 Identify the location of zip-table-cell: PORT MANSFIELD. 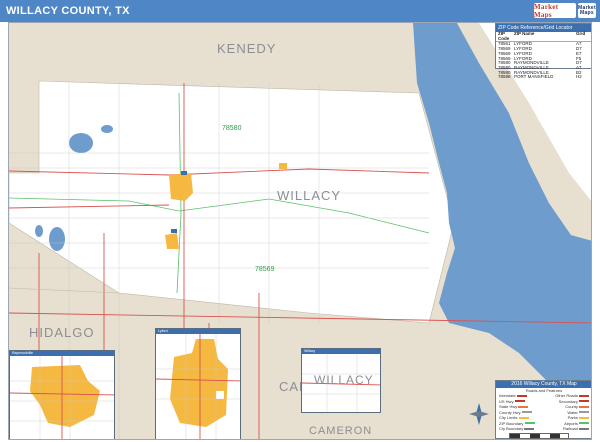
(534, 77).